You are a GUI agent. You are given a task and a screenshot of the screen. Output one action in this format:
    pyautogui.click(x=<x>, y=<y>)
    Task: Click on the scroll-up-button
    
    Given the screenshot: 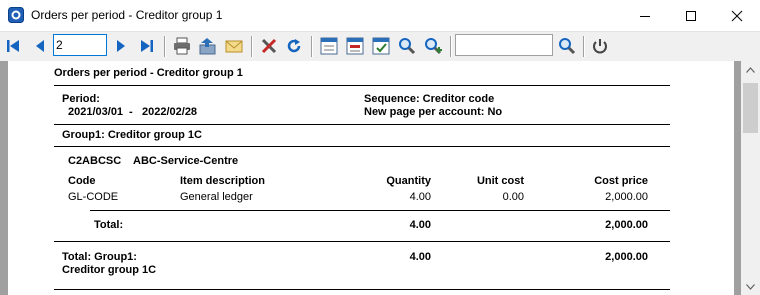 What is the action you would take?
    pyautogui.click(x=750, y=69)
    